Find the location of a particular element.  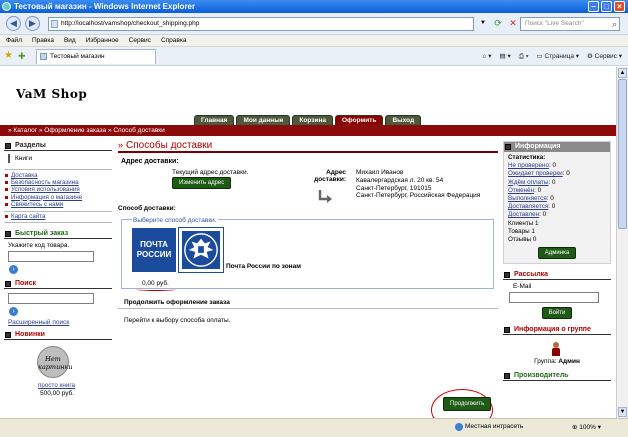

sections-header: Разделы is located at coordinates (58, 146).